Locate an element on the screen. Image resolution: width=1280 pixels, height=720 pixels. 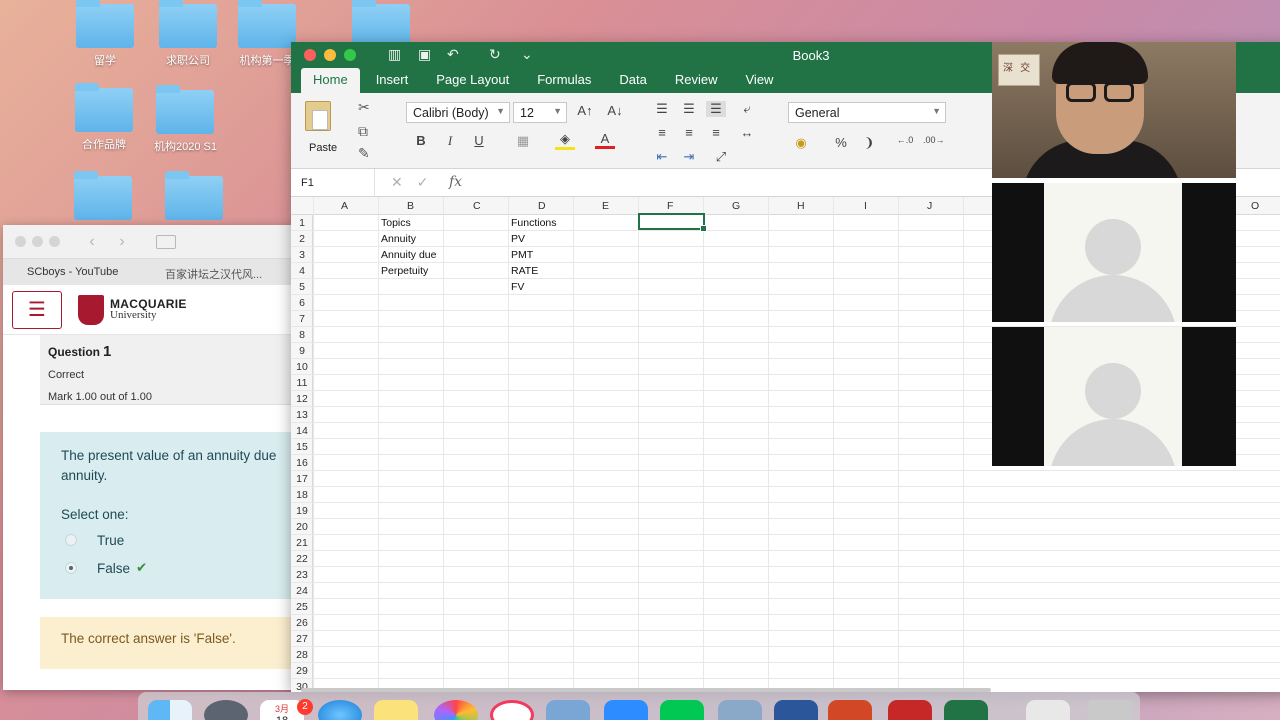
desktop-folder-row0-2: 机构第一季 is located at coordinates (267, 34).